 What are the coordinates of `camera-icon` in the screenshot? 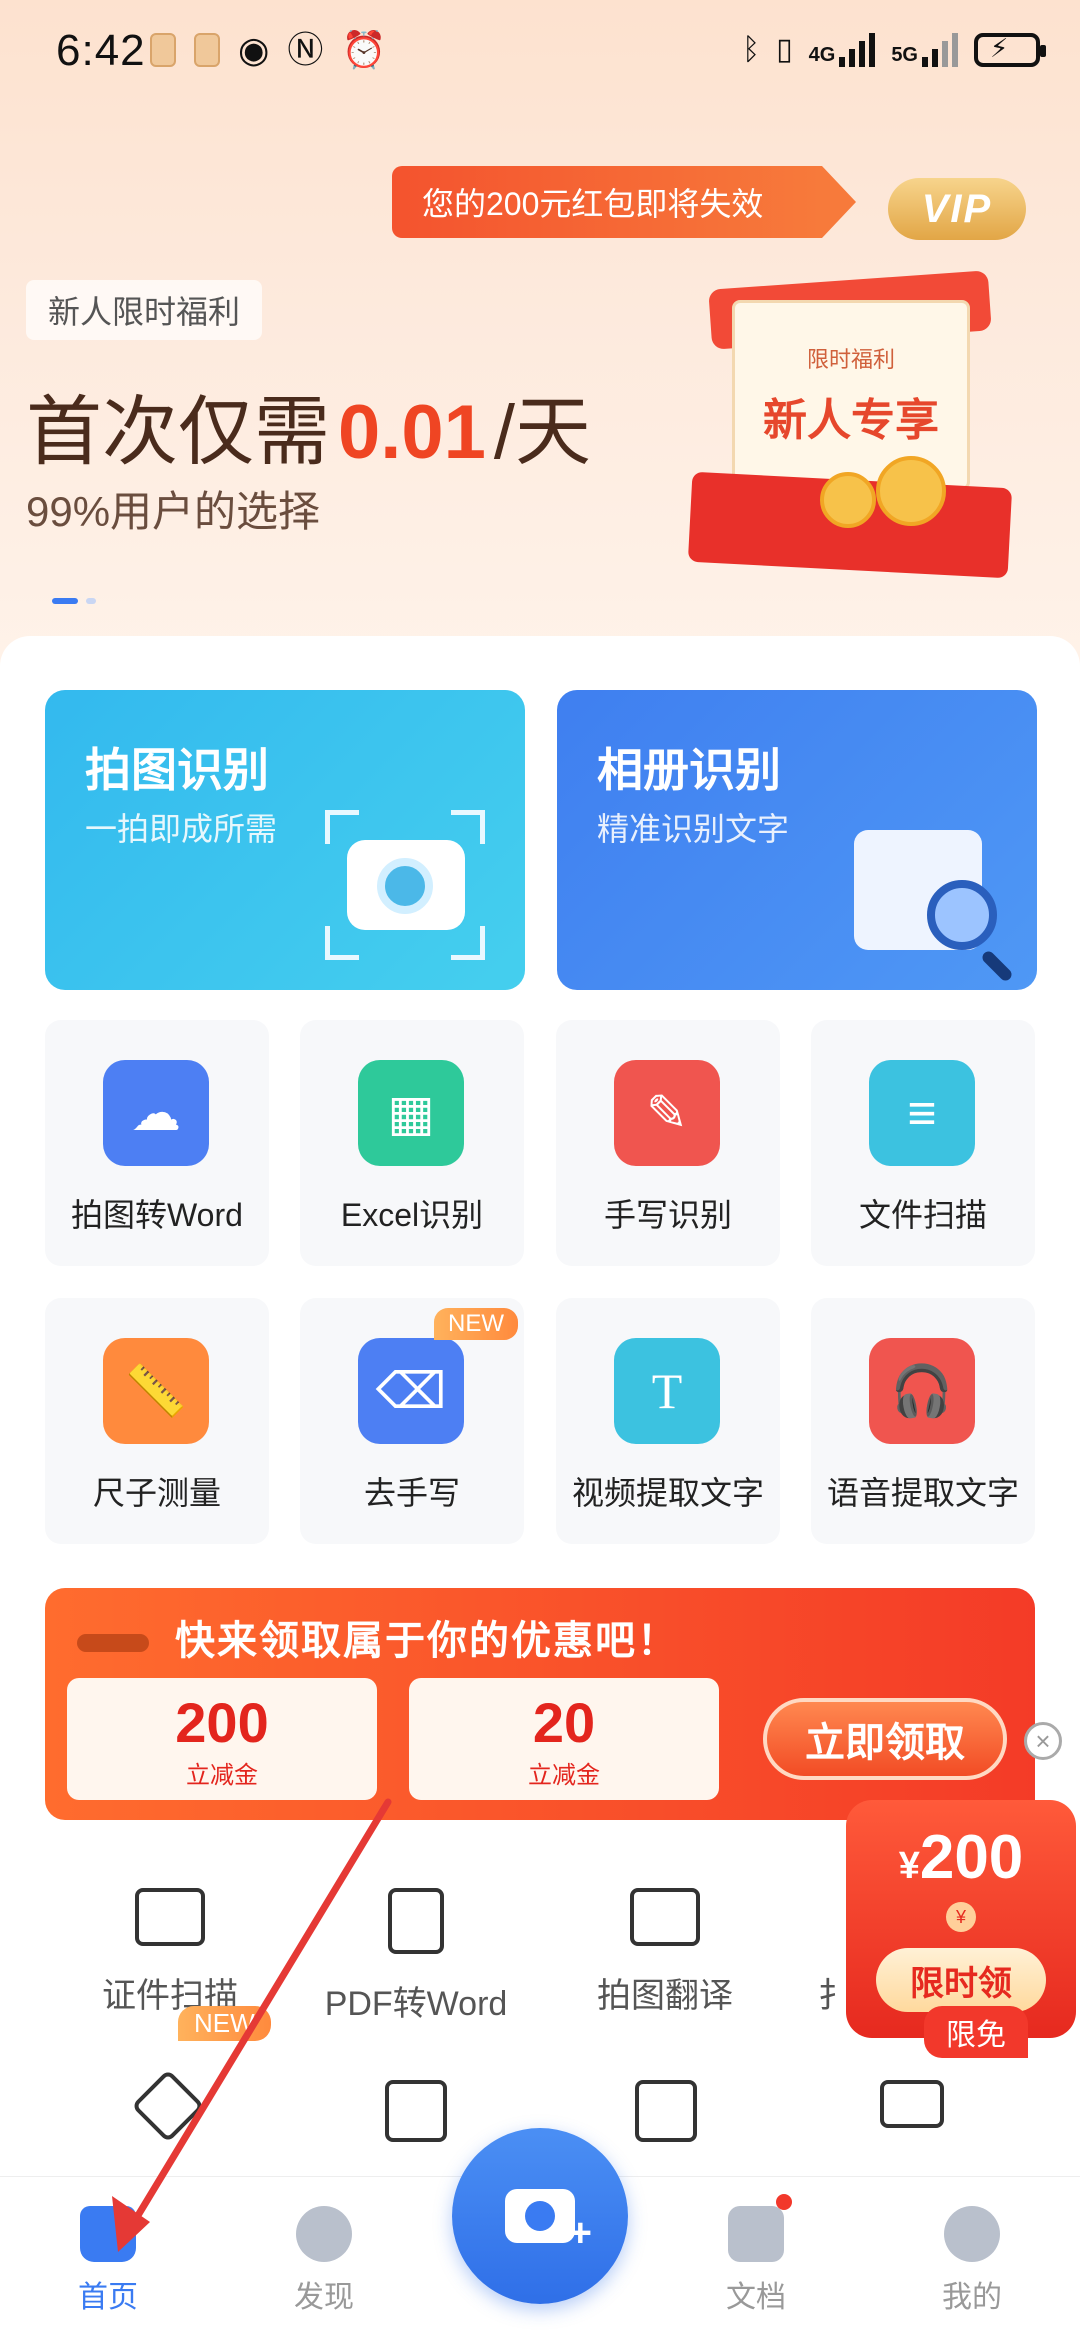 It's located at (405, 885).